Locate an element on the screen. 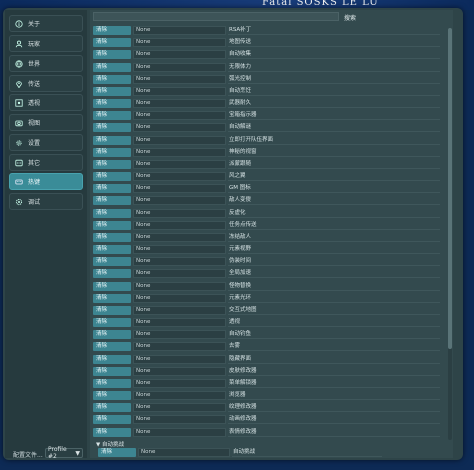  scrollbar is located at coordinates (450, 234).